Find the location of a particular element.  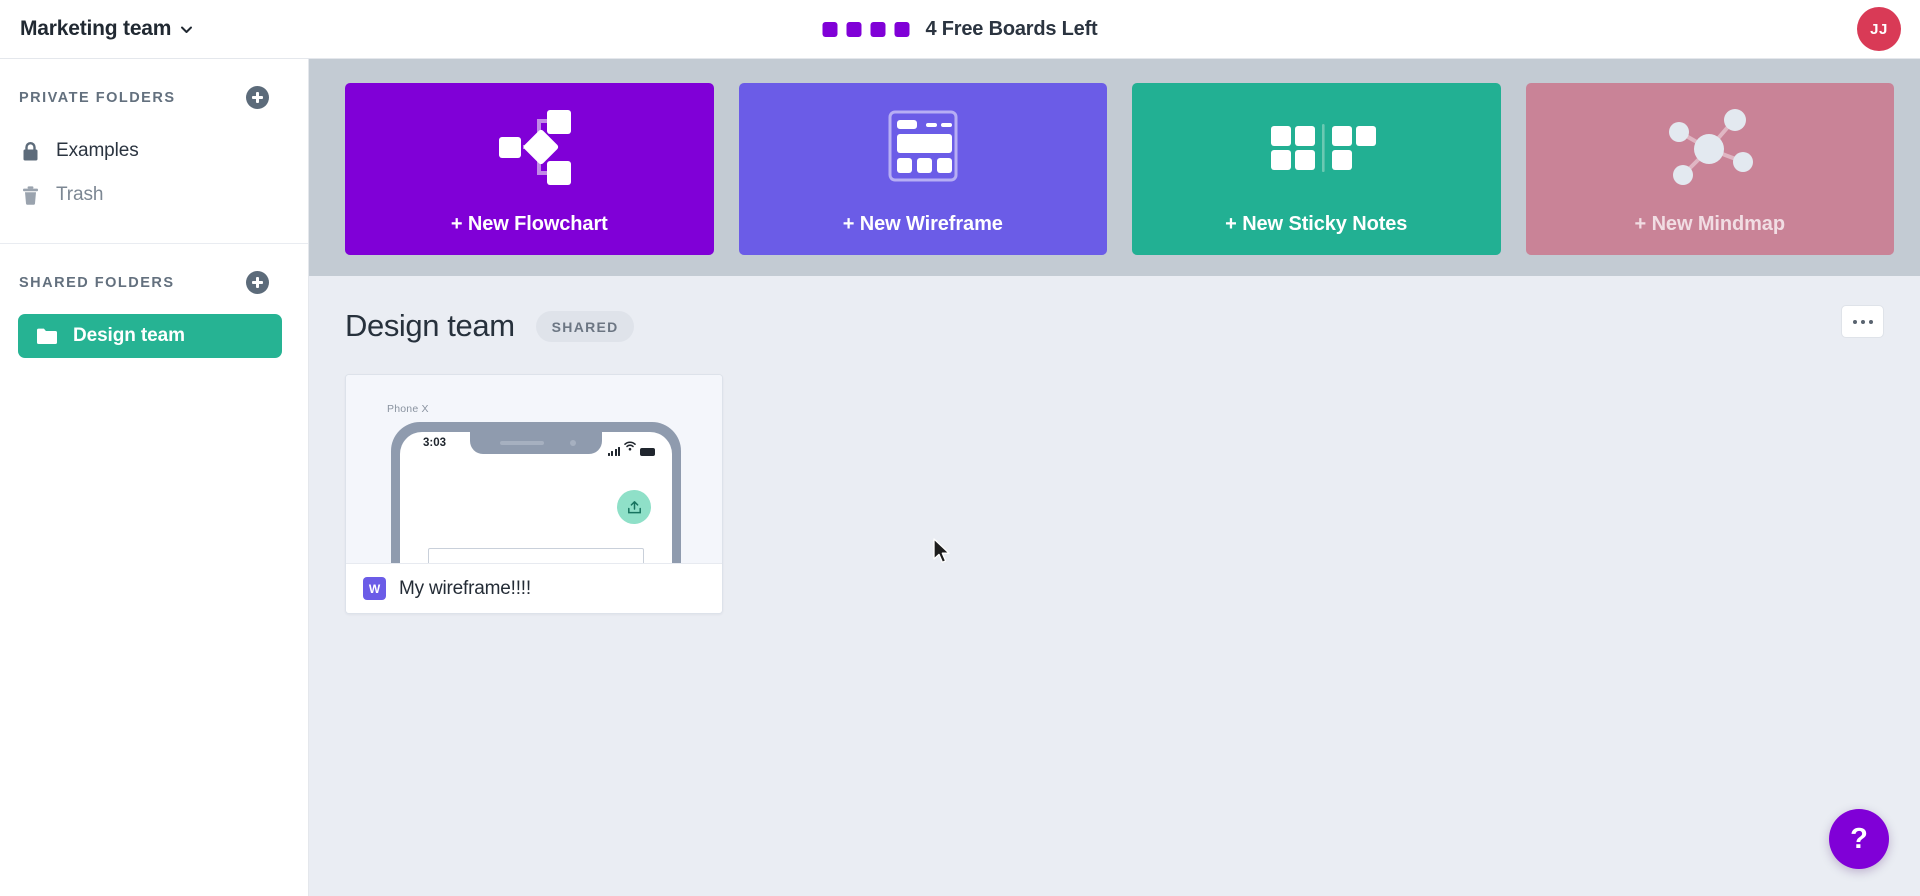

sticky-notes-icon is located at coordinates (1316, 147).